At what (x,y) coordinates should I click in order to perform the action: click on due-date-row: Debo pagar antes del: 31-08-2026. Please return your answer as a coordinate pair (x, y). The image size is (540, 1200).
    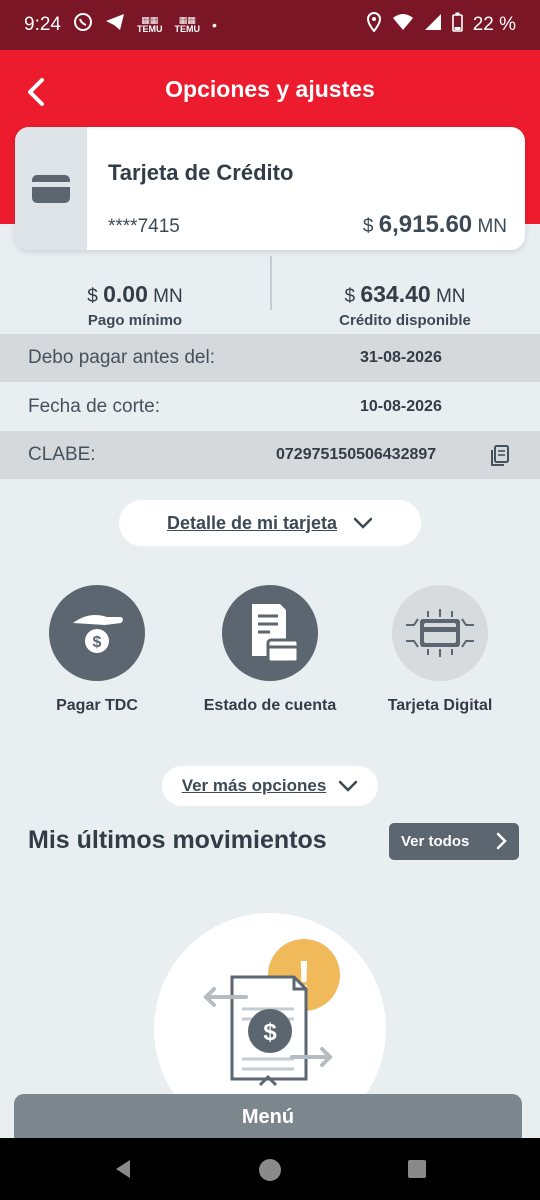
    Looking at the image, I should click on (270, 358).